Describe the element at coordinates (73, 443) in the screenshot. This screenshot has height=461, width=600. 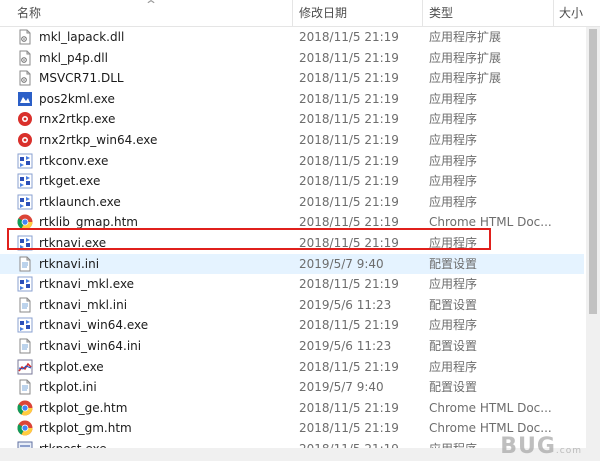
I see `file-name: rtkpost.exe` at that location.